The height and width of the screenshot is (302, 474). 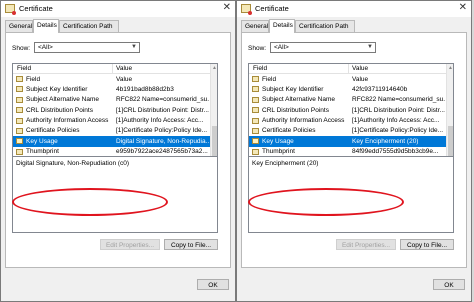 What do you see at coordinates (360, 79) in the screenshot?
I see `row-value: Value` at bounding box center [360, 79].